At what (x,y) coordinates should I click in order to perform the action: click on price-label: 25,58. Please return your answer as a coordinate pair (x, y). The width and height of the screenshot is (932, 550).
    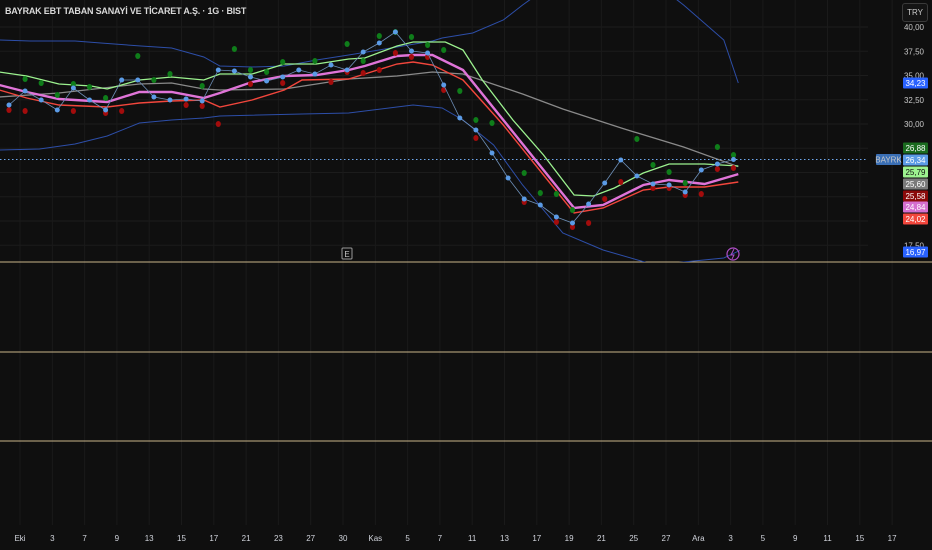
    Looking at the image, I should click on (915, 196).